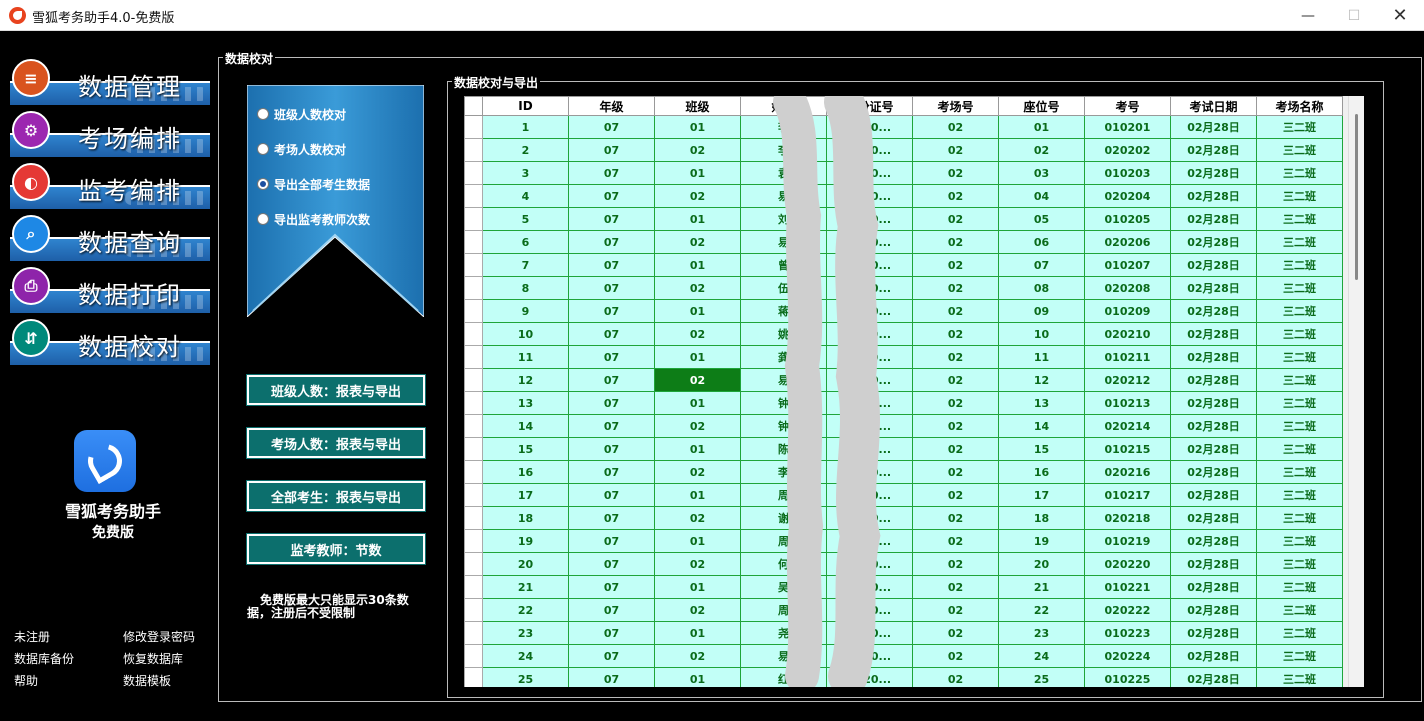 The width and height of the screenshot is (1424, 721). Describe the element at coordinates (1041, 587) in the screenshot. I see `table-cell: 21` at that location.